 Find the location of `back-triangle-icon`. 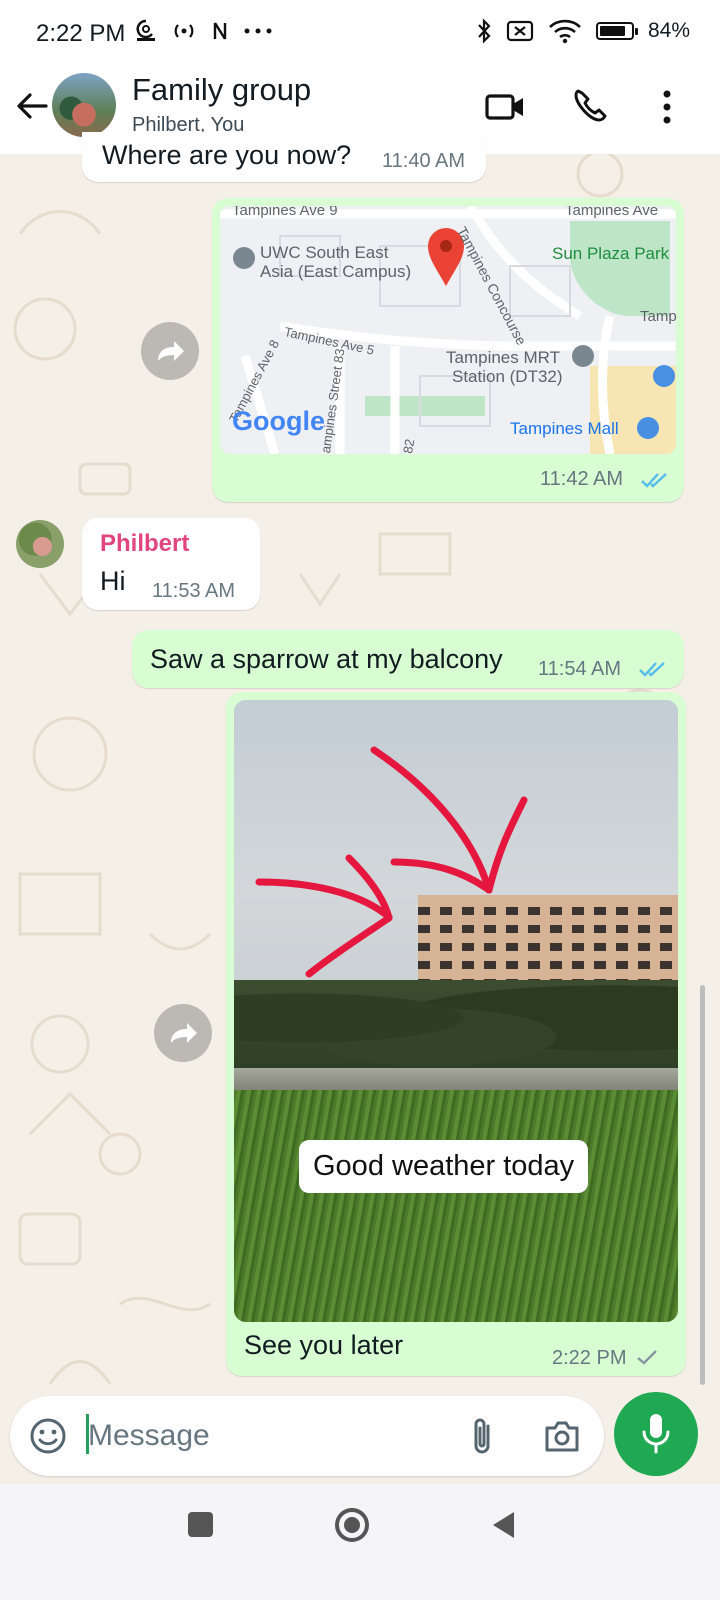

back-triangle-icon is located at coordinates (504, 1525).